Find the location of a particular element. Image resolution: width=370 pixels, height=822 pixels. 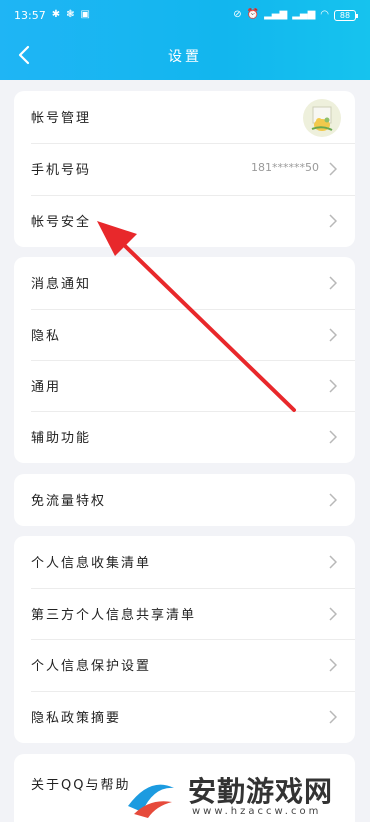

row-account-management: 帐号管理 is located at coordinates (184, 117).